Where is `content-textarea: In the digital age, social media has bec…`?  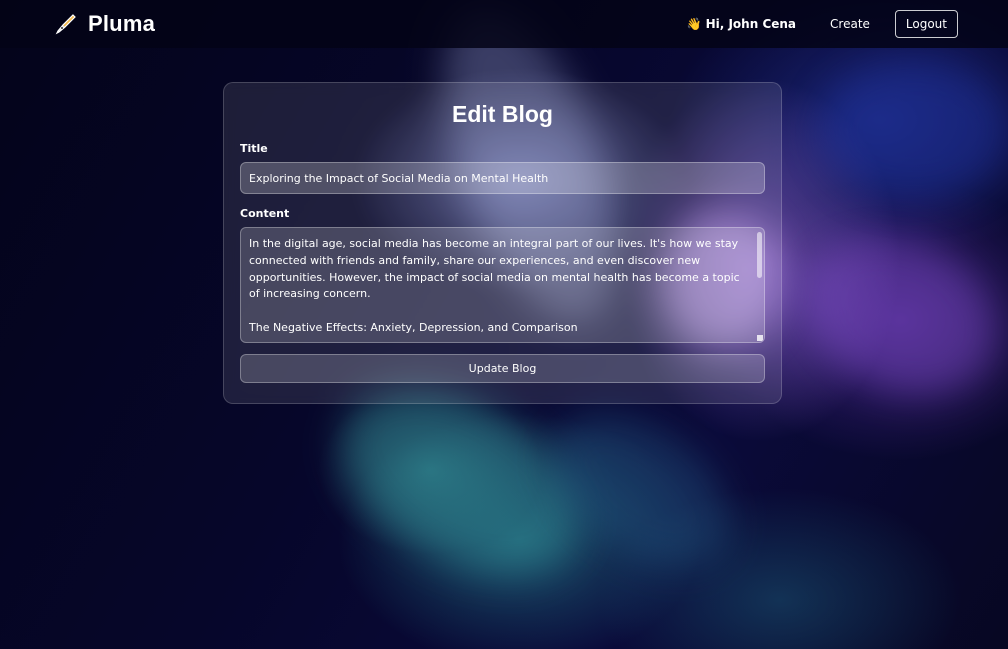 content-textarea: In the digital age, social media has bec… is located at coordinates (502, 285).